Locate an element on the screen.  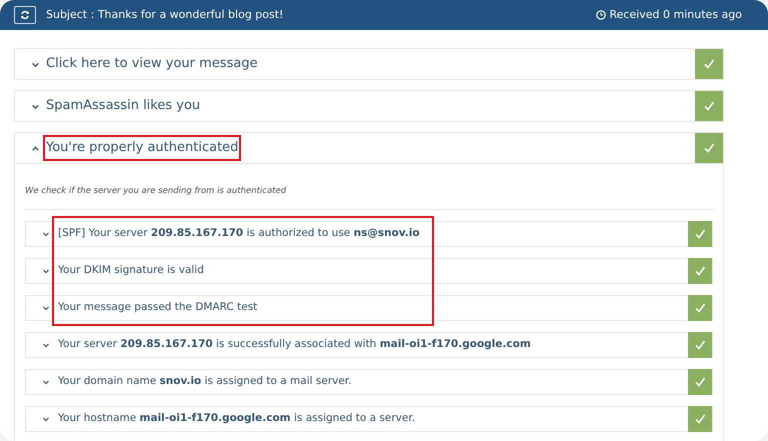
check-text: Your DKIM signature is valid is located at coordinates (131, 270).